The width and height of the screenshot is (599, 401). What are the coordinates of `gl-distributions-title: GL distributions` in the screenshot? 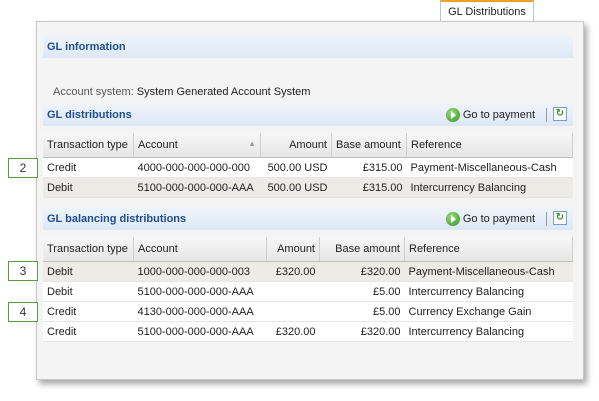 It's located at (89, 115).